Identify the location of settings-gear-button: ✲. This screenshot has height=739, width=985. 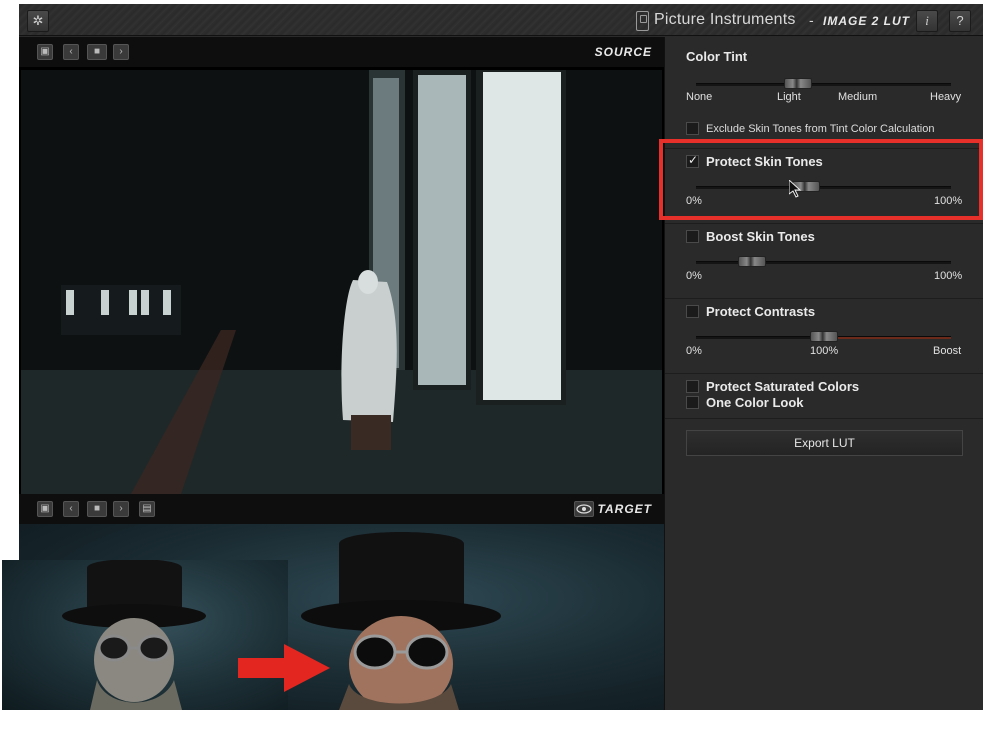
(38, 21).